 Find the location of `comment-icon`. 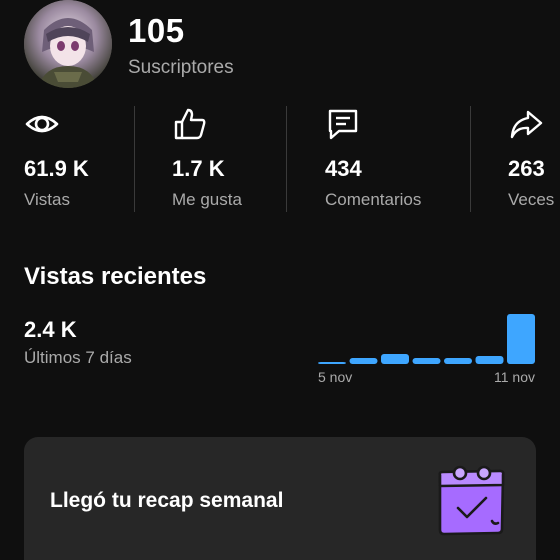

comment-icon is located at coordinates (343, 124).